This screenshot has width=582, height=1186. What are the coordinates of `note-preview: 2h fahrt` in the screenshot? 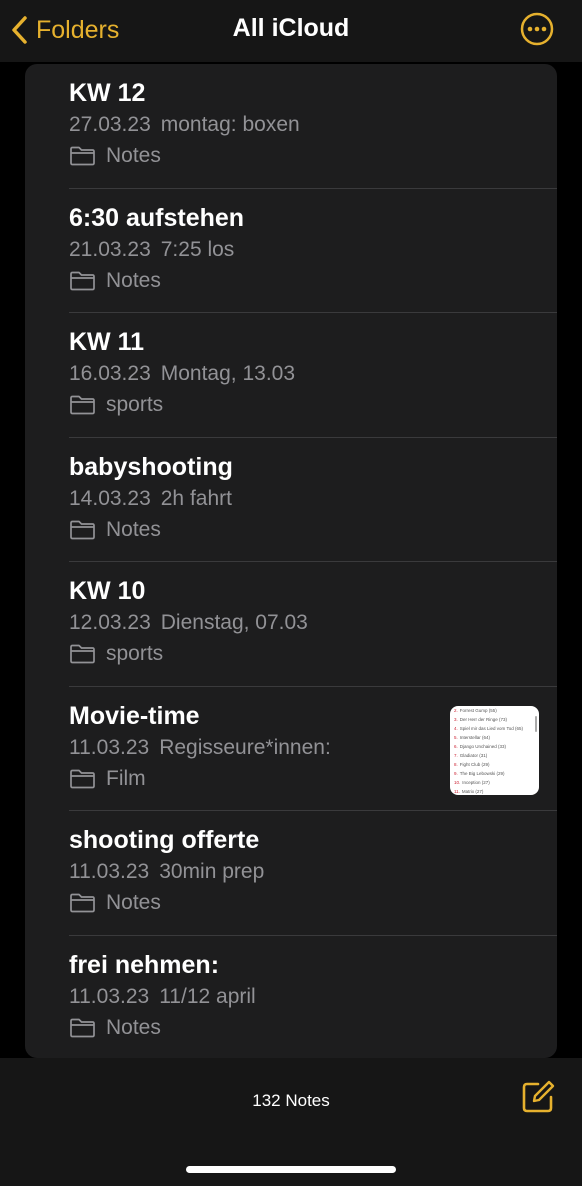 It's located at (196, 498).